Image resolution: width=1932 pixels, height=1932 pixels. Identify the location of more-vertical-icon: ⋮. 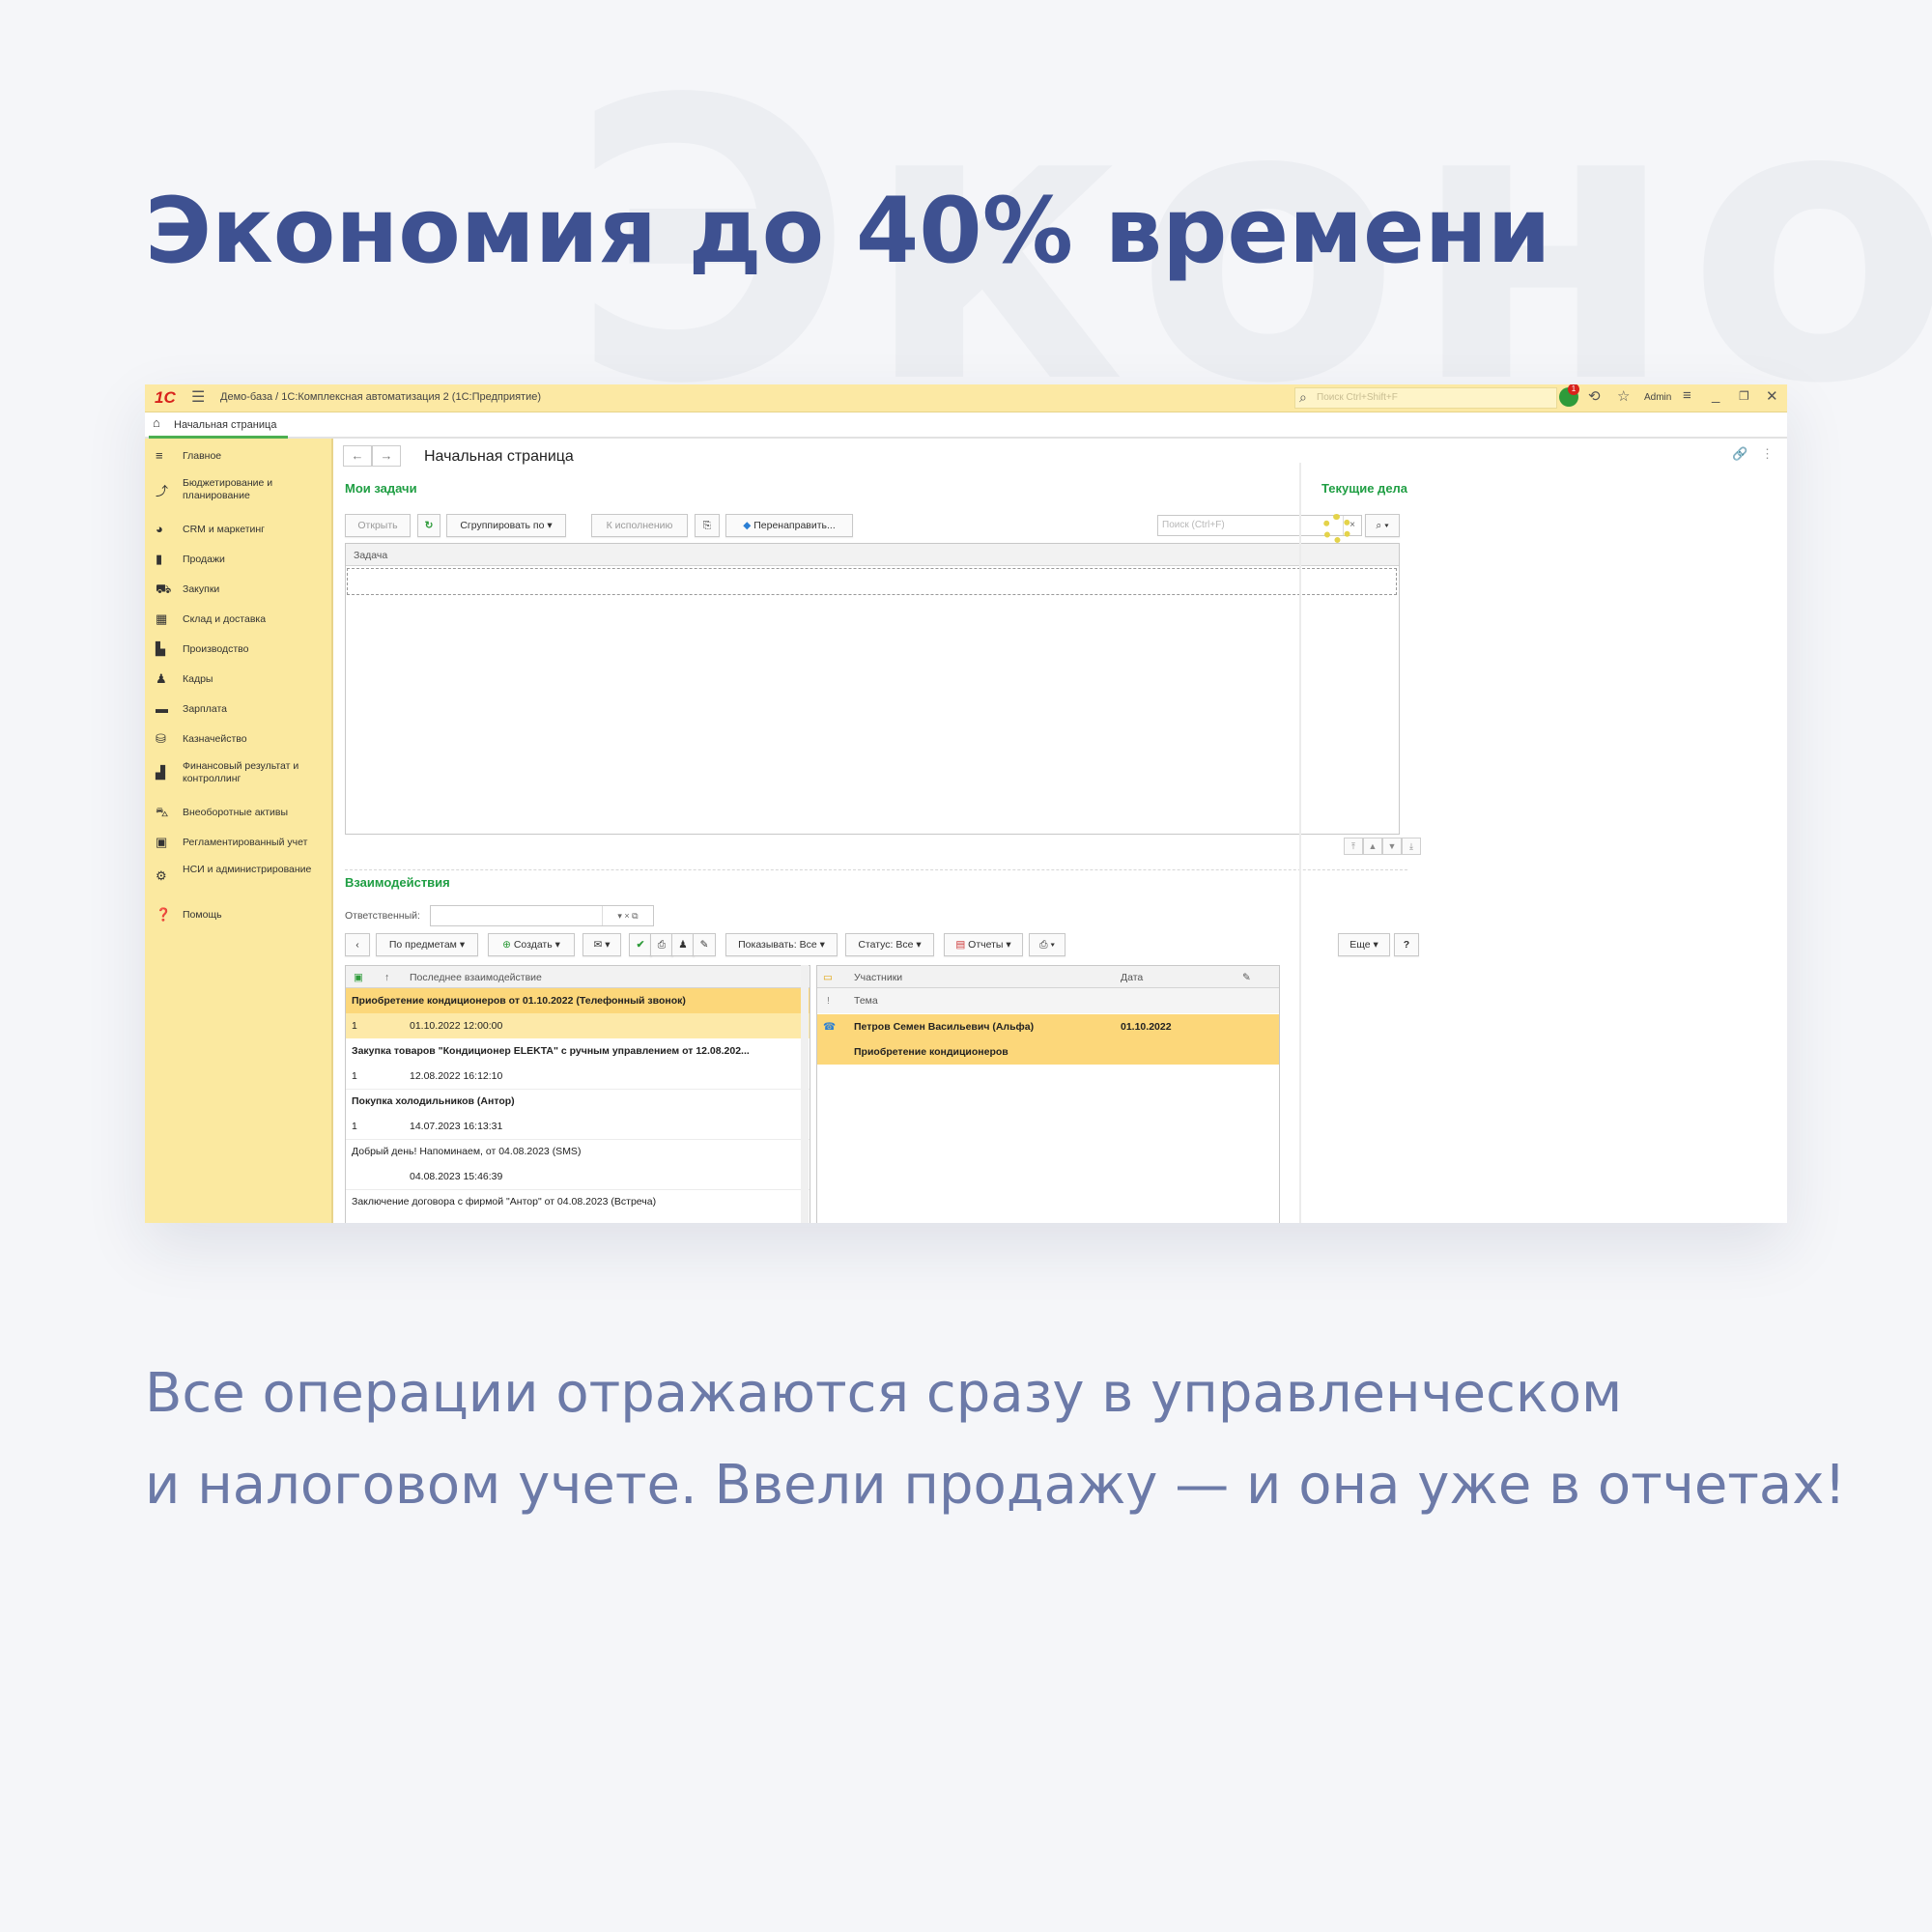
(1767, 454).